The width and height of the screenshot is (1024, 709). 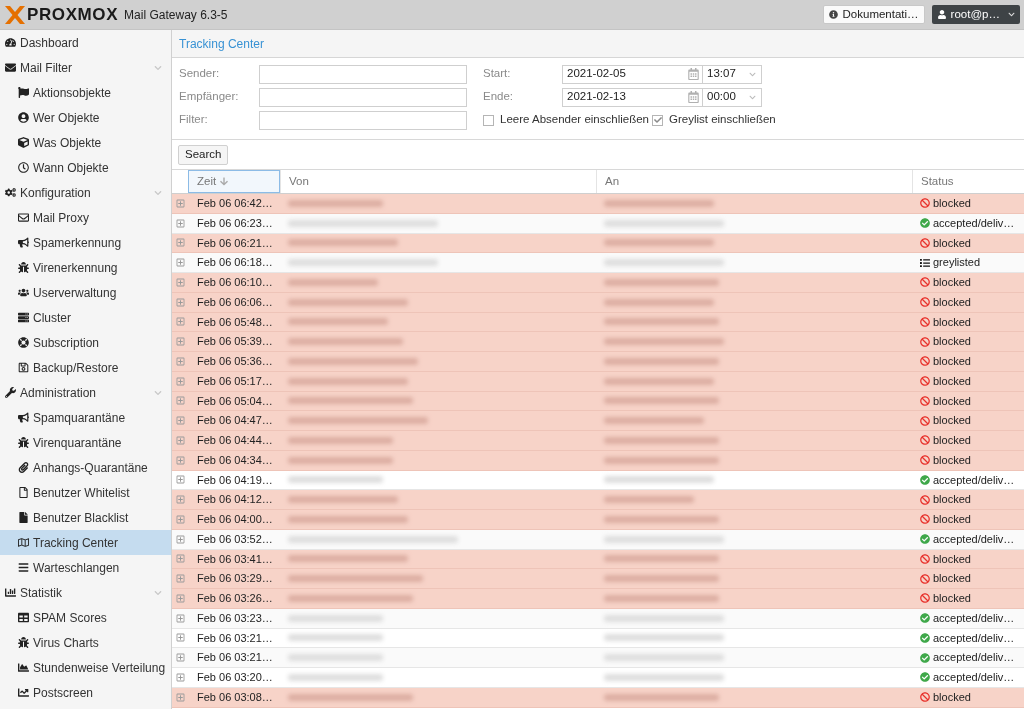 I want to click on sidebar-item: Cluster, so click(x=85, y=317).